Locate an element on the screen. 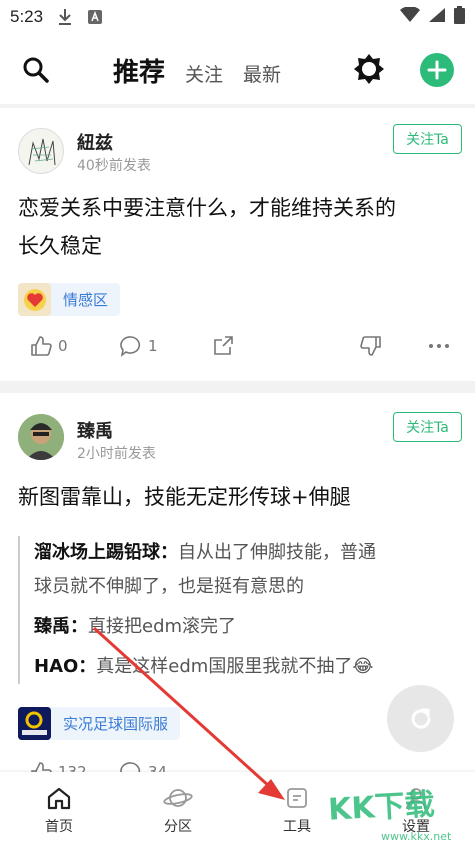 The width and height of the screenshot is (475, 846). watermark-url: www.kkx.net is located at coordinates (416, 836).